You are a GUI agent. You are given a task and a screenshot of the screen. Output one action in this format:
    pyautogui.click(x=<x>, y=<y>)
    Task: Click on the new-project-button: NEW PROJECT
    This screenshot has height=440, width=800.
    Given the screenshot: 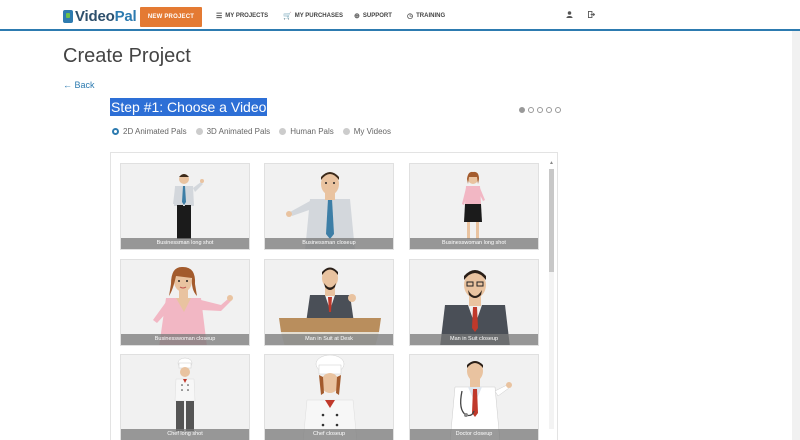 What is the action you would take?
    pyautogui.click(x=171, y=17)
    